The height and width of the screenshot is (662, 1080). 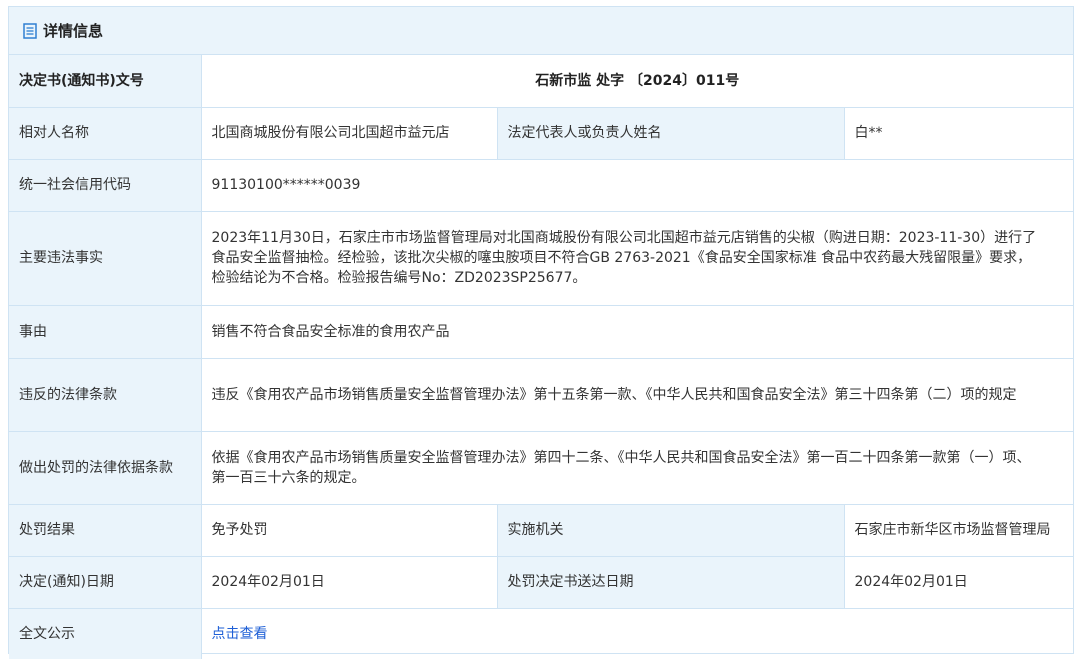 I want to click on row-credit-code: 统一社会信用代码 91130100******0039, so click(x=541, y=185).